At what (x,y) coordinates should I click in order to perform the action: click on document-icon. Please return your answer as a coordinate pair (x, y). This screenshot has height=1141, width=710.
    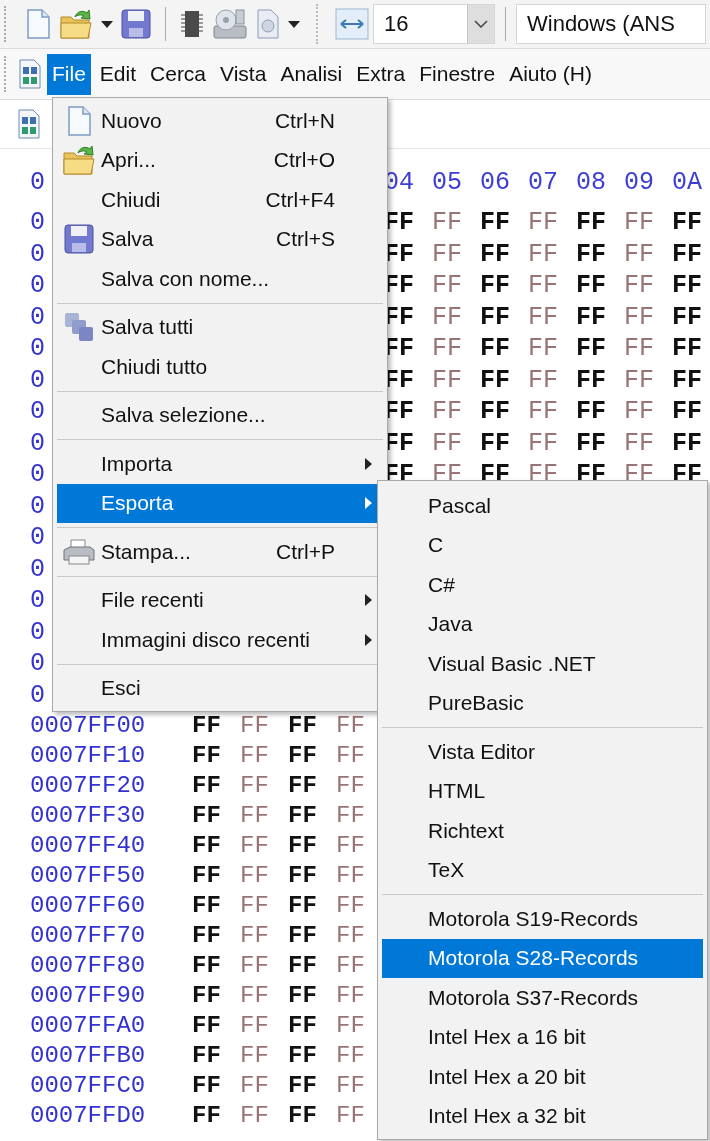
    Looking at the image, I should click on (79, 120).